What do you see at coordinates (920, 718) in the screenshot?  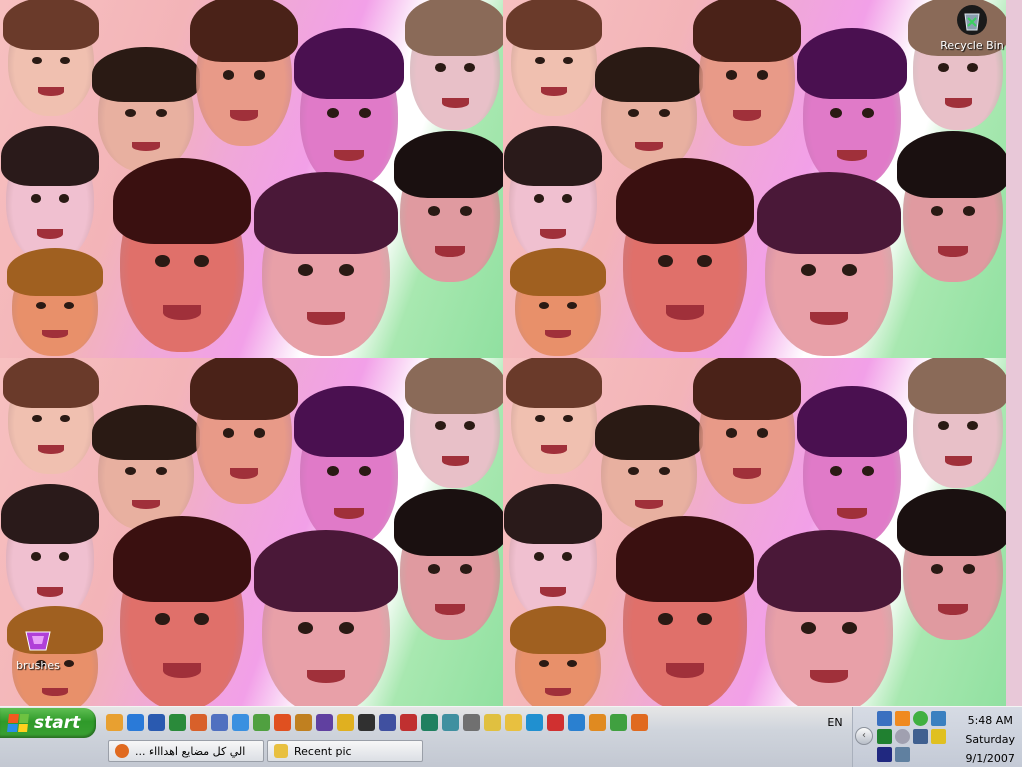 I see `messenger-tray-icon` at bounding box center [920, 718].